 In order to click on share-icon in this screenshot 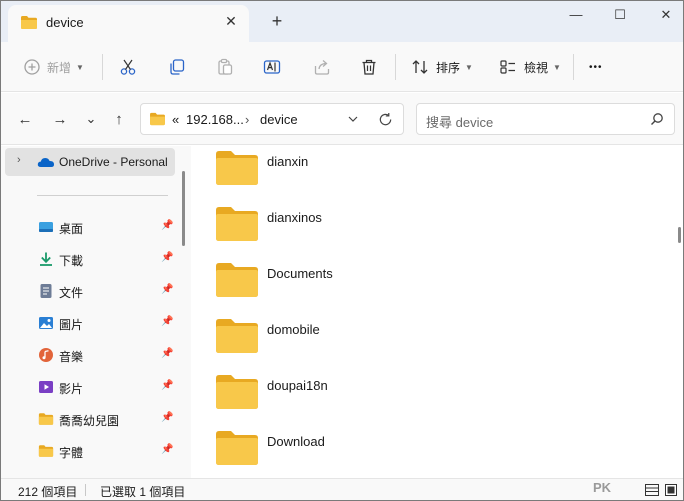, I will do `click(322, 67)`.